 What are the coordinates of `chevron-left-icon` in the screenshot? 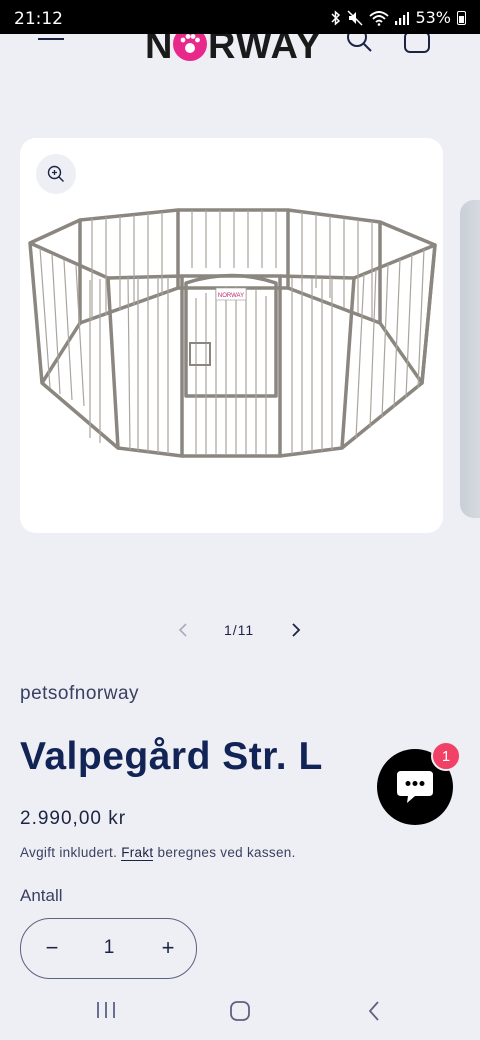 It's located at (183, 630).